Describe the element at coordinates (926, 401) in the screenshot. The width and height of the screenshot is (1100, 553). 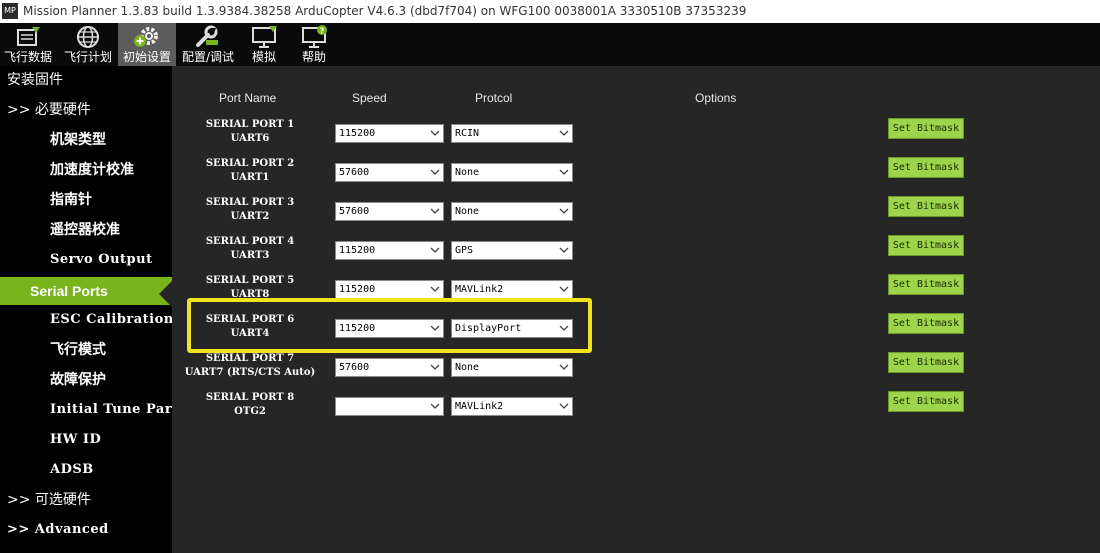
I see `set-bitmask-button-serial-8: Set Bitmask` at that location.